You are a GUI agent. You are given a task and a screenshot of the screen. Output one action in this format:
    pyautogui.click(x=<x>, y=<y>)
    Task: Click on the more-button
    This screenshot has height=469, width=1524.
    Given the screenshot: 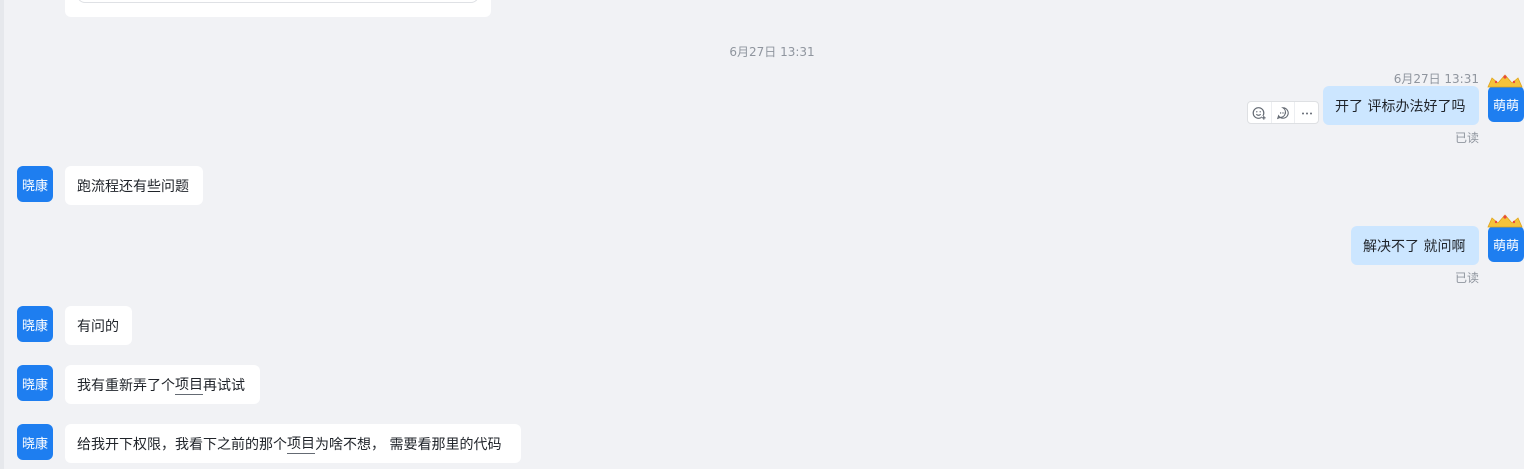 What is the action you would take?
    pyautogui.click(x=1306, y=112)
    